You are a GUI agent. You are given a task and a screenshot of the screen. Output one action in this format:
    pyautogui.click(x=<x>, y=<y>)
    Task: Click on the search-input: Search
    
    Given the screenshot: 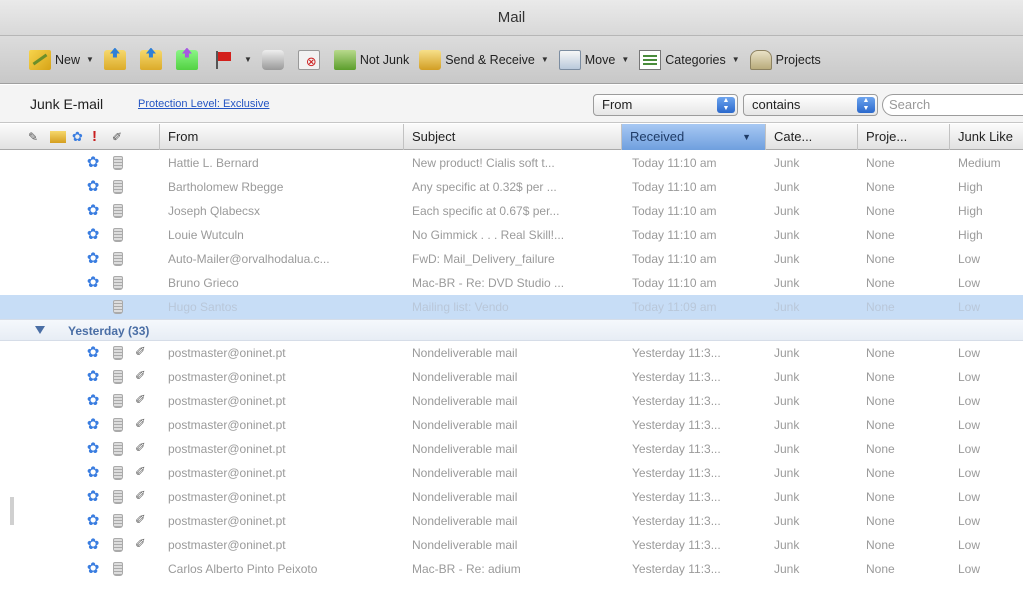 What is the action you would take?
    pyautogui.click(x=952, y=105)
    